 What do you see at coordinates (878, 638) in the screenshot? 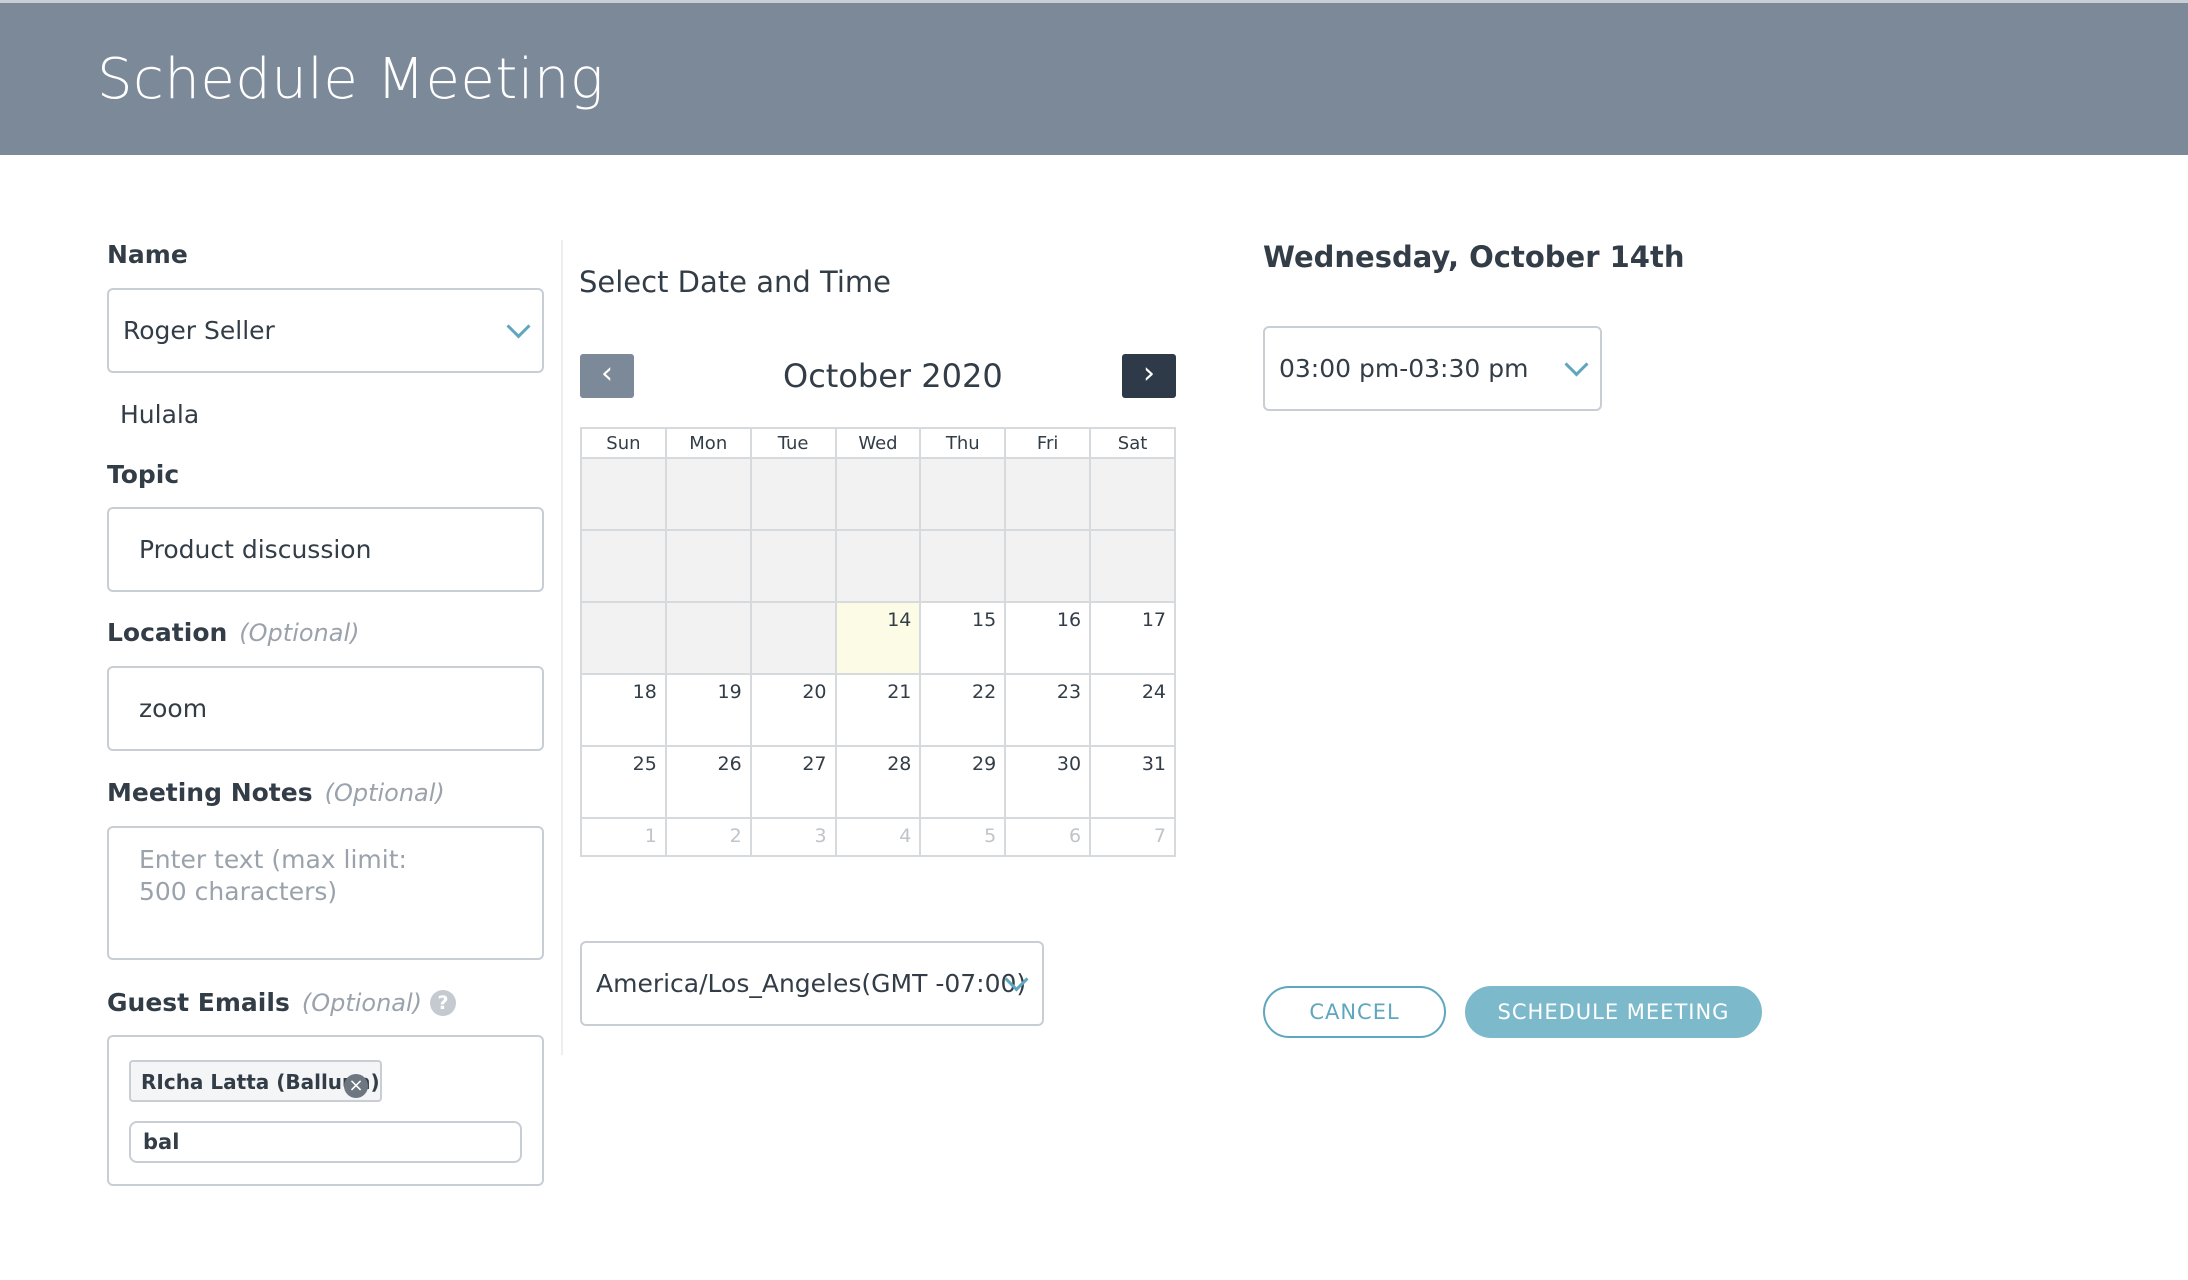
I see `calendar-day-selected: 14` at bounding box center [878, 638].